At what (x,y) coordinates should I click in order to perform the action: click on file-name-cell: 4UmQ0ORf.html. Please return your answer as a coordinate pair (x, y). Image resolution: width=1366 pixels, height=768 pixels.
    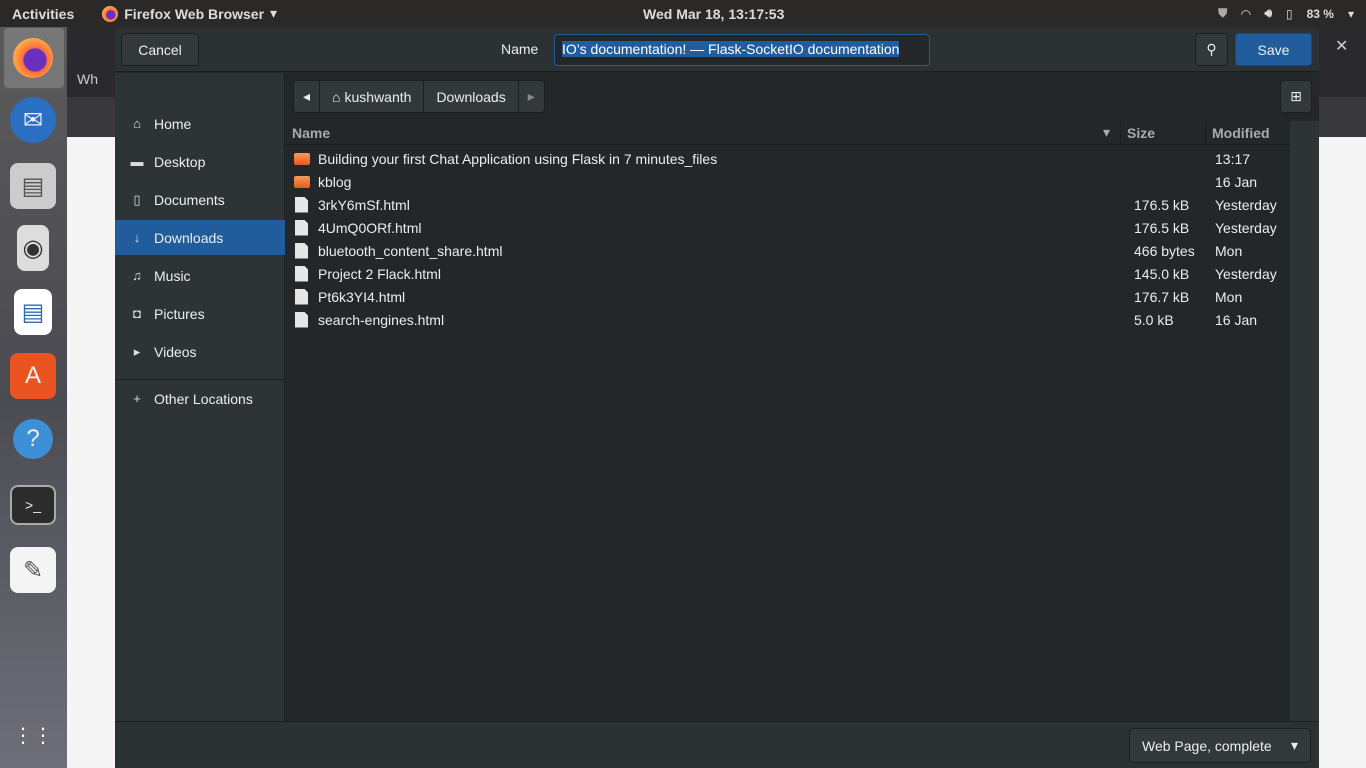
    Looking at the image, I should click on (703, 227).